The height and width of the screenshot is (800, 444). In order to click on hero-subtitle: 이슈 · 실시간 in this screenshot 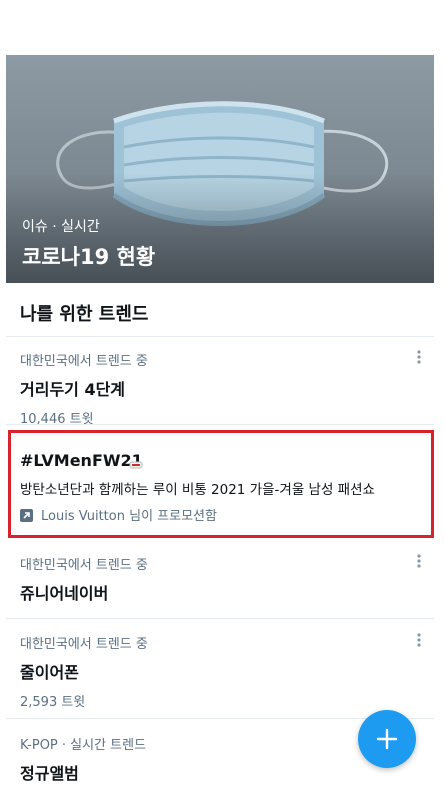, I will do `click(61, 227)`.